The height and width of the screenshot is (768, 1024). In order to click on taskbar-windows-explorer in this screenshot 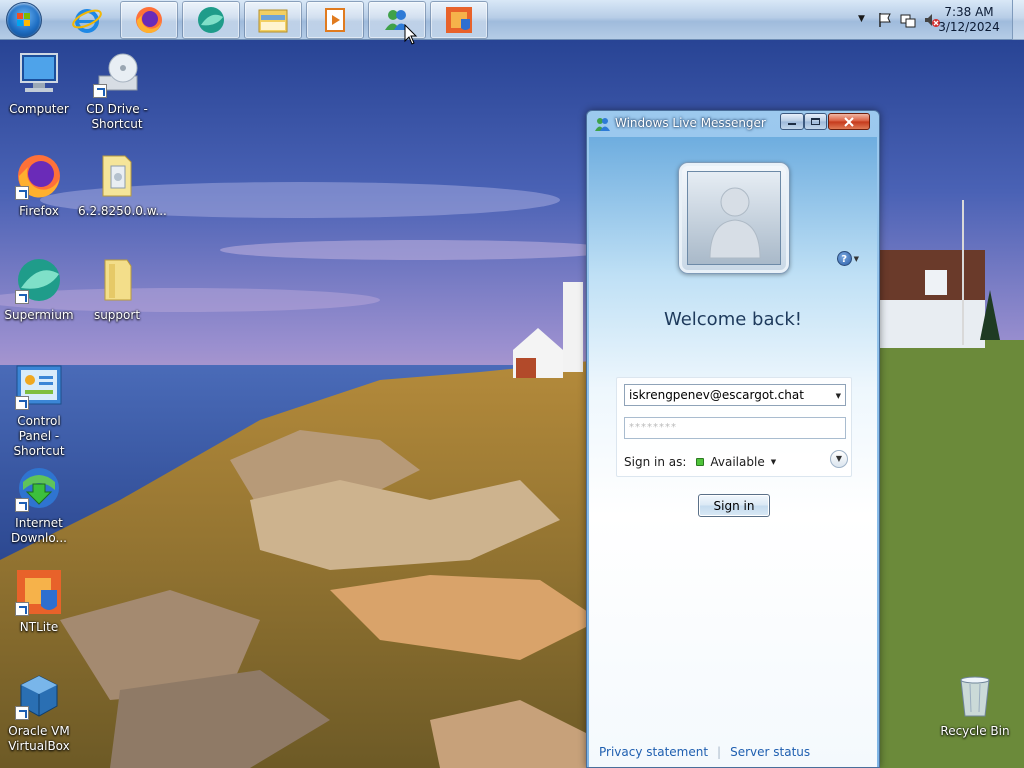, I will do `click(273, 20)`.